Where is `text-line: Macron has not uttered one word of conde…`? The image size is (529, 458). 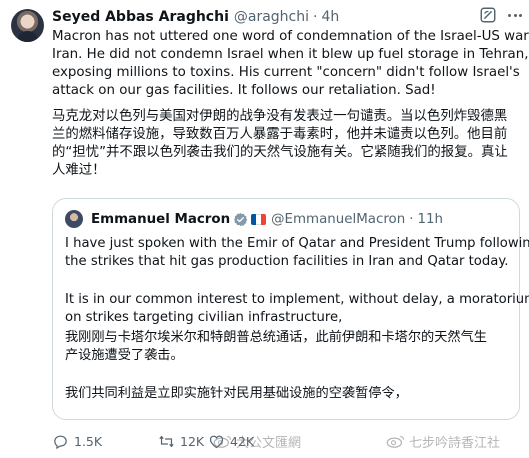
text-line: Macron has not uttered one word of conde… is located at coordinates (290, 36).